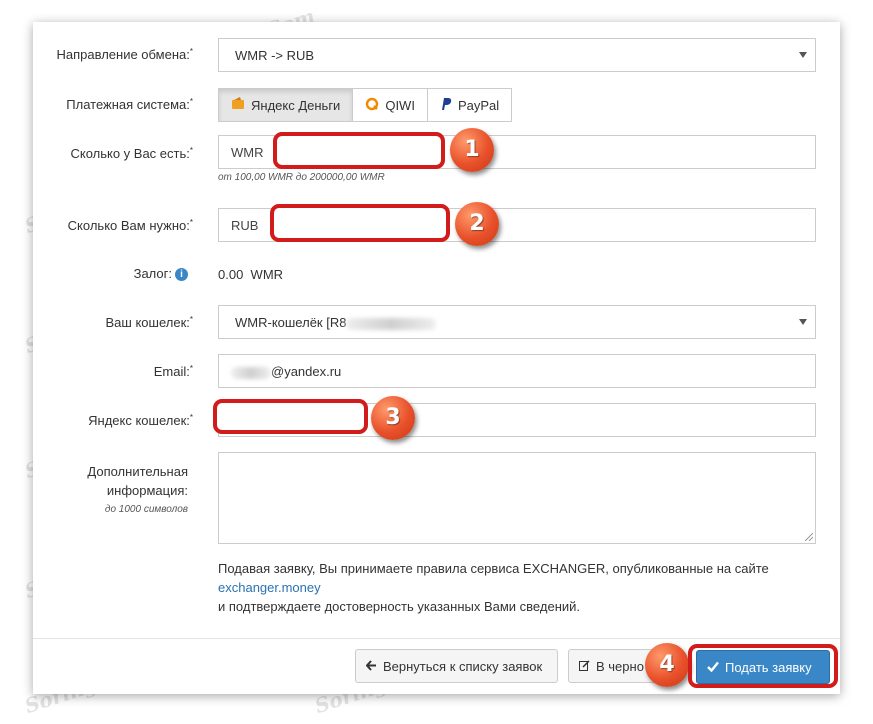  I want to click on blurred-wallet-number, so click(391, 323).